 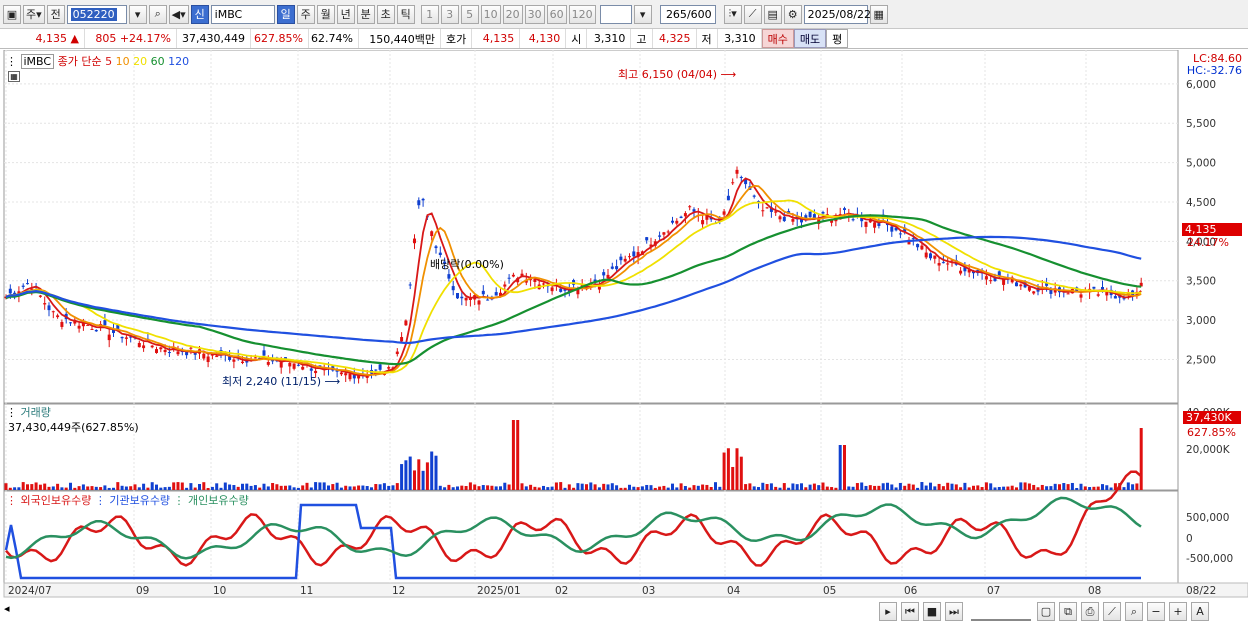 I want to click on scroll-left-icon: ◂, so click(x=7, y=608).